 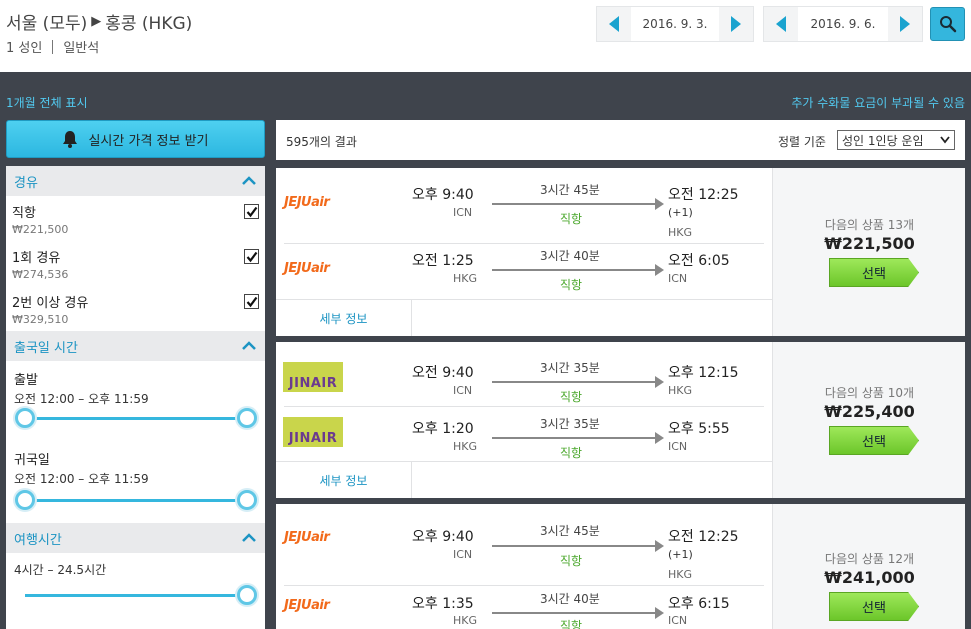 I want to click on stops-filter-title: 경유, so click(x=26, y=183).